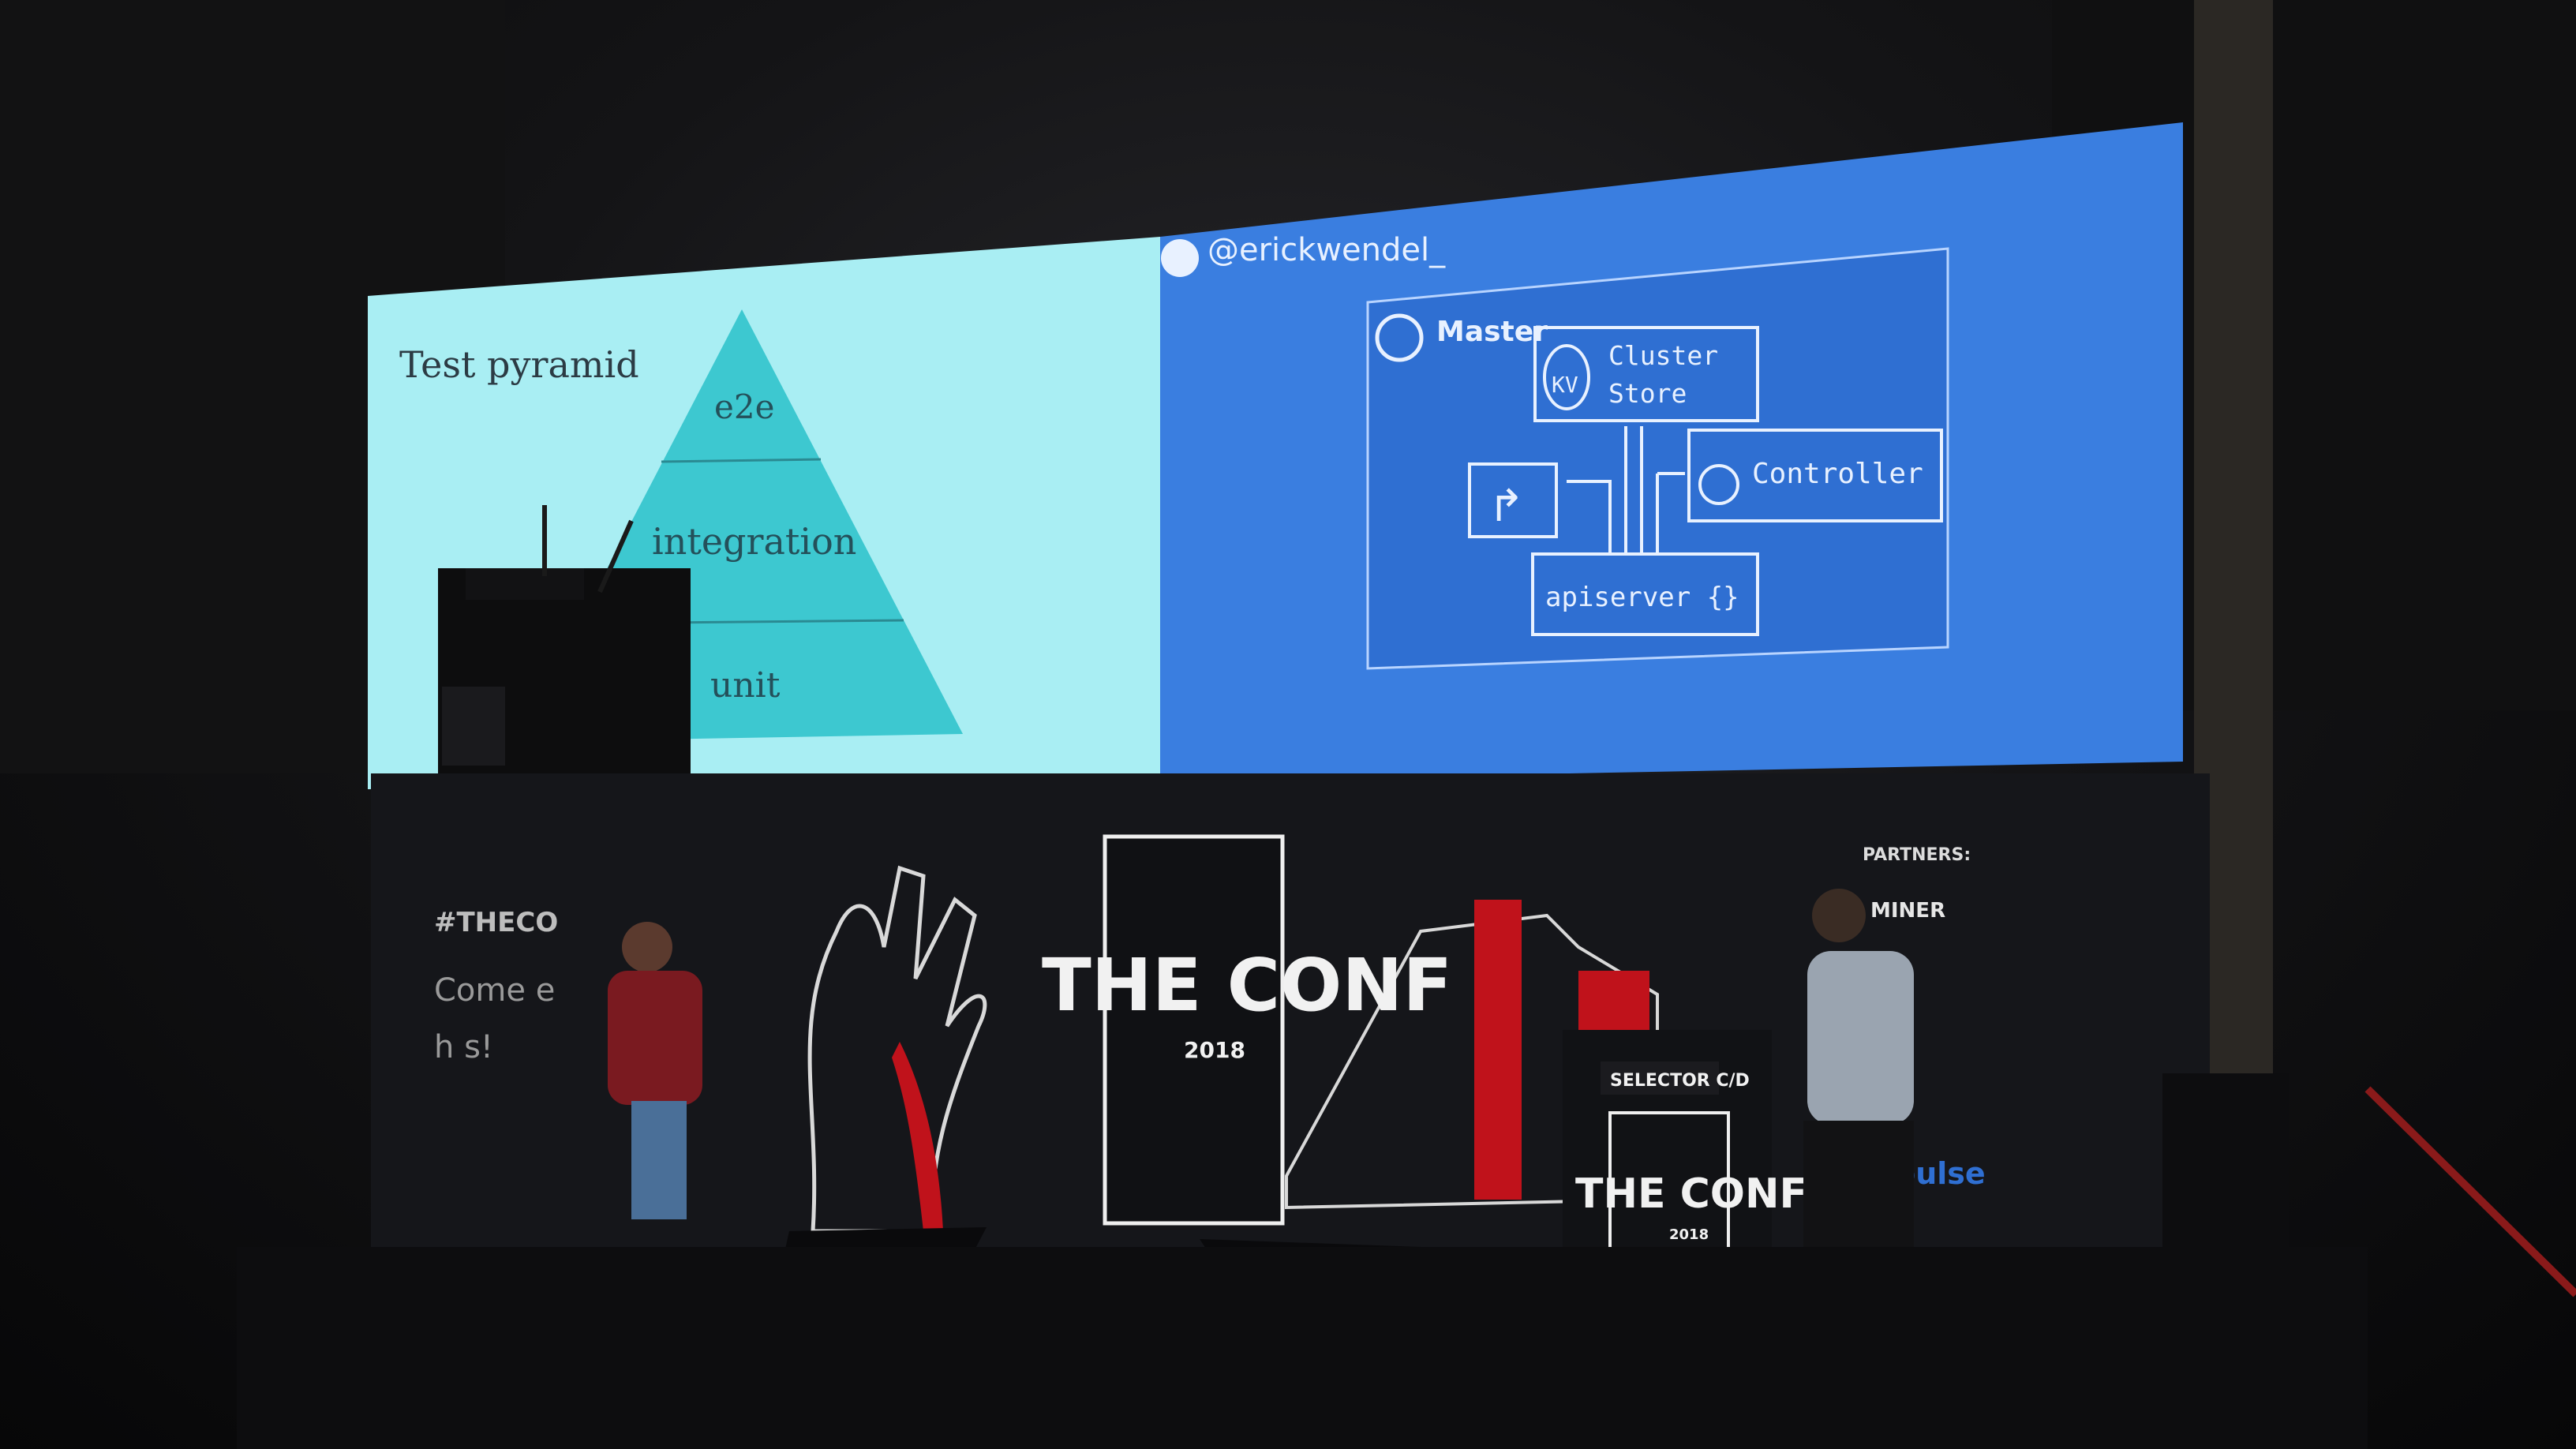 The image size is (2576, 1449). What do you see at coordinates (1839, 915) in the screenshot?
I see `speaker-head` at bounding box center [1839, 915].